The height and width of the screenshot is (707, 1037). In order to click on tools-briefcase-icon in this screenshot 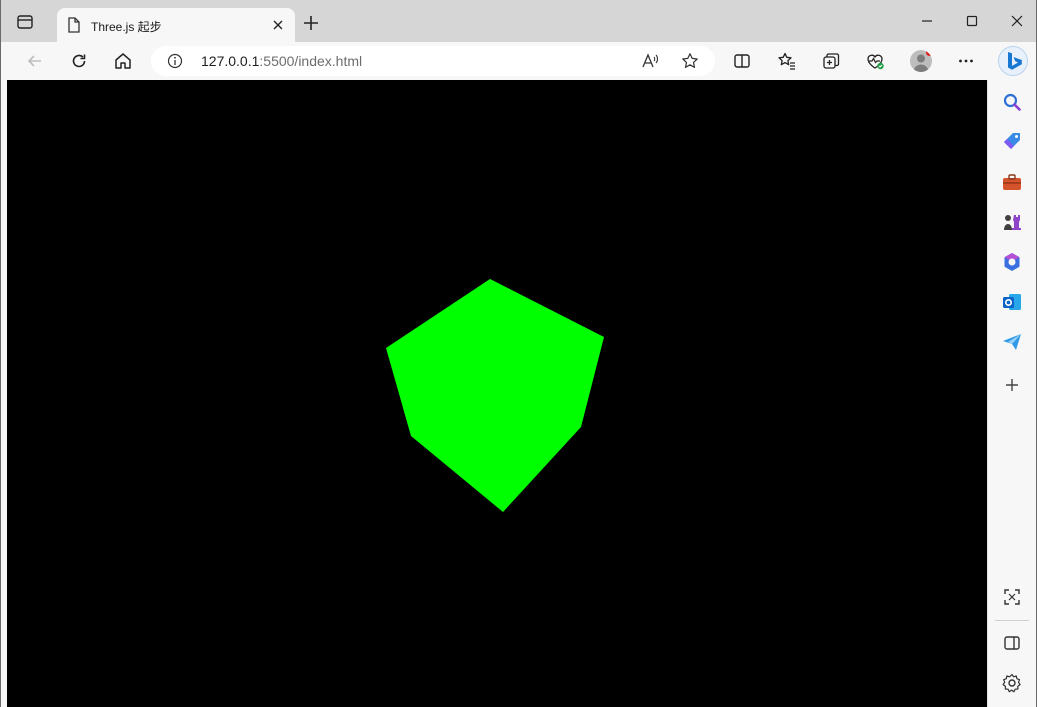, I will do `click(1012, 182)`.